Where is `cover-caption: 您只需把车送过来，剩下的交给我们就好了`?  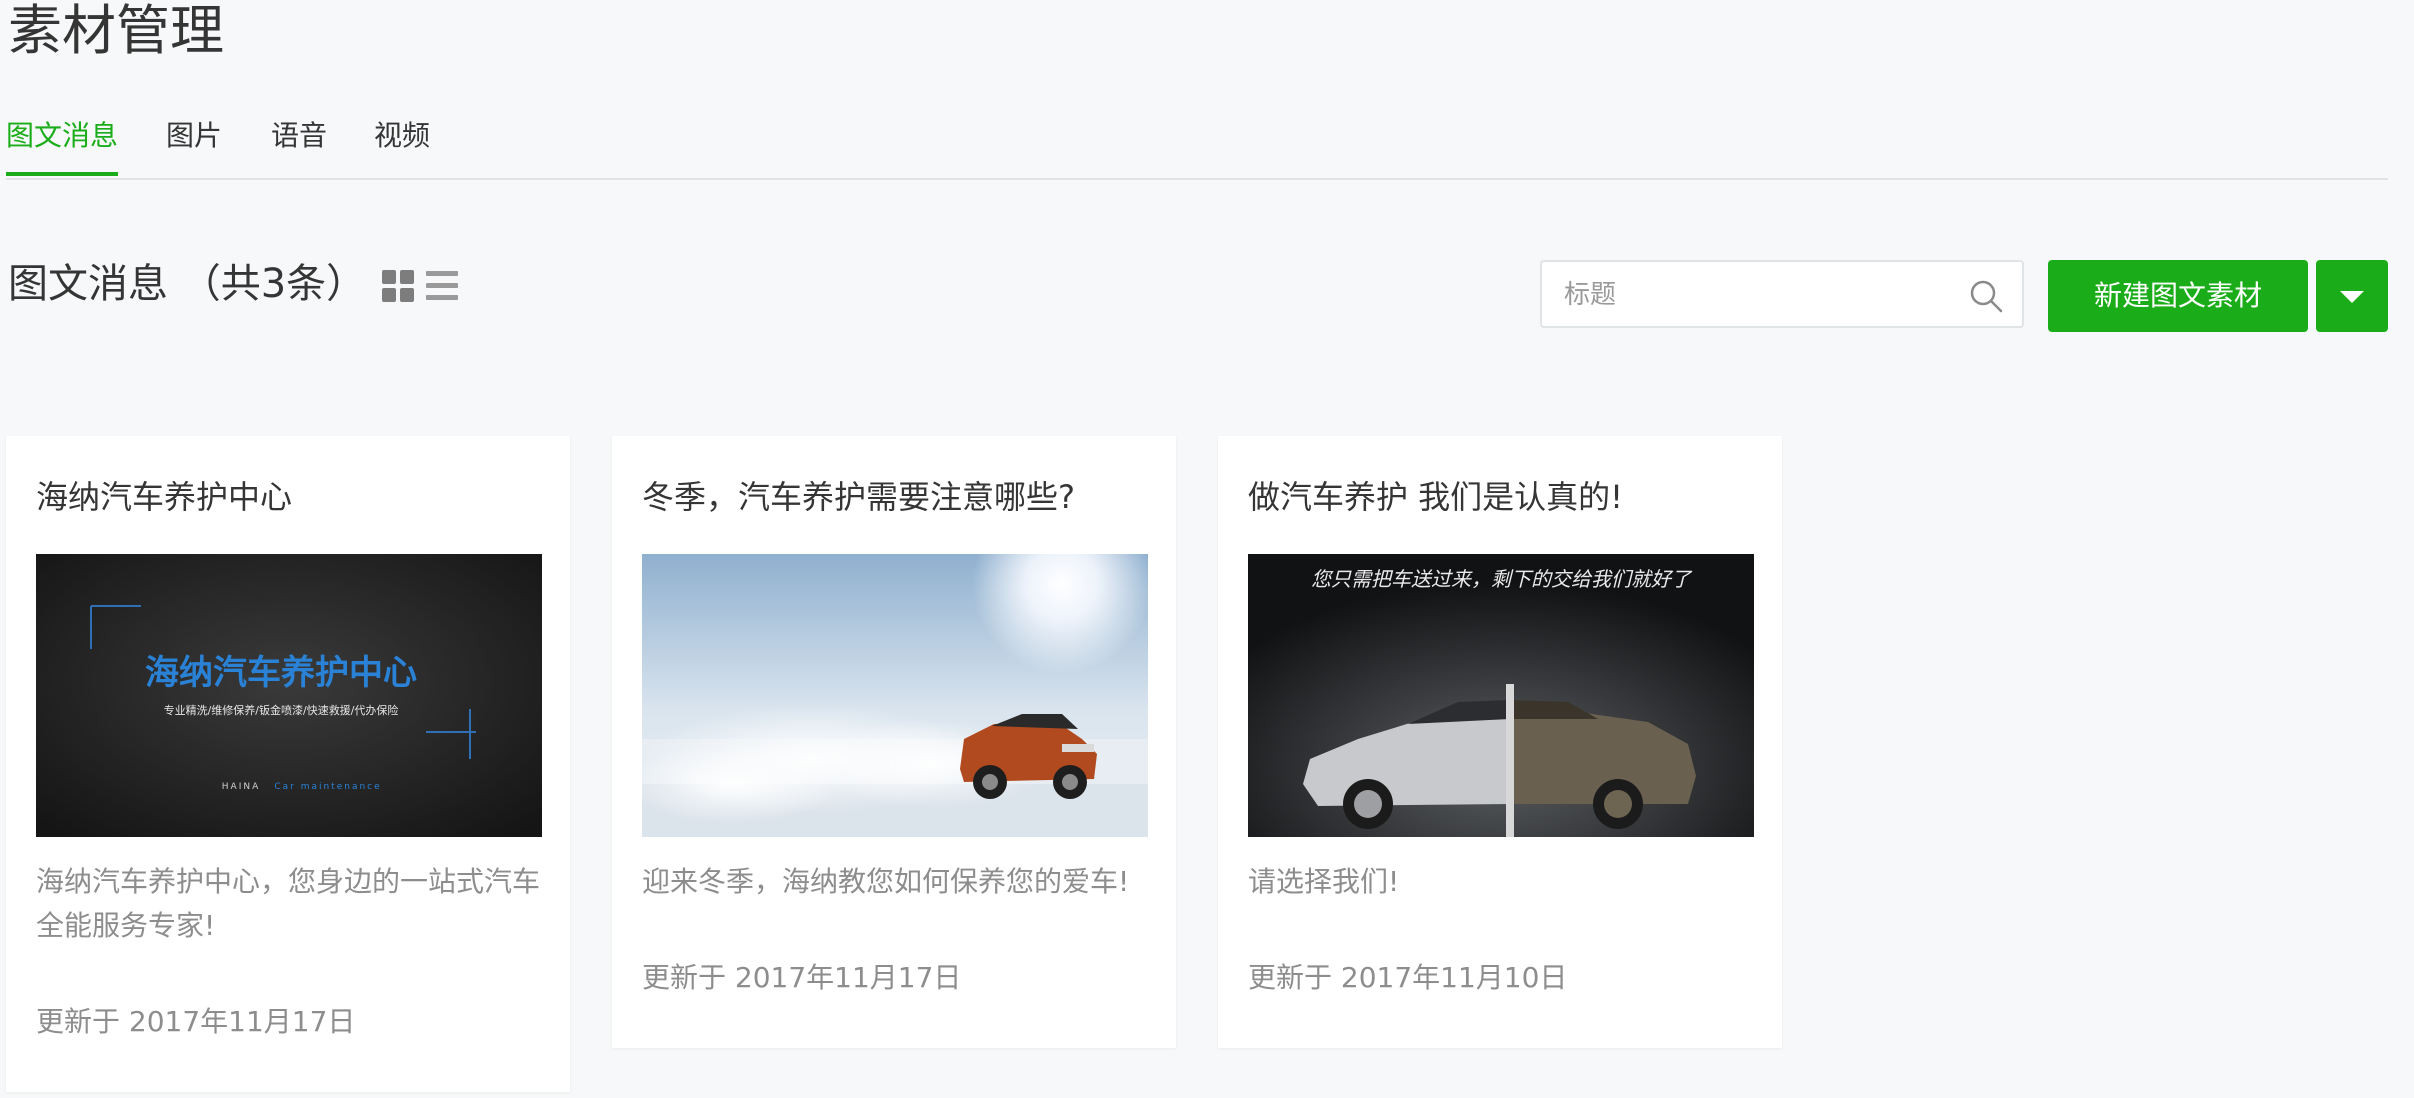
cover-caption: 您只需把车送过来，剩下的交给我们就好了 is located at coordinates (1502, 579).